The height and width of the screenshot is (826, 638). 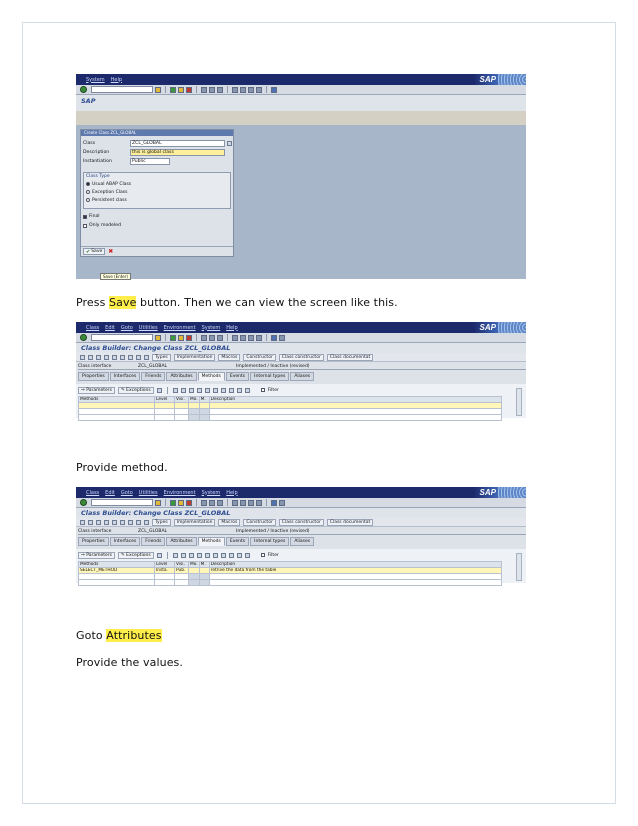 What do you see at coordinates (229, 143) in the screenshot?
I see `dropdown-icon` at bounding box center [229, 143].